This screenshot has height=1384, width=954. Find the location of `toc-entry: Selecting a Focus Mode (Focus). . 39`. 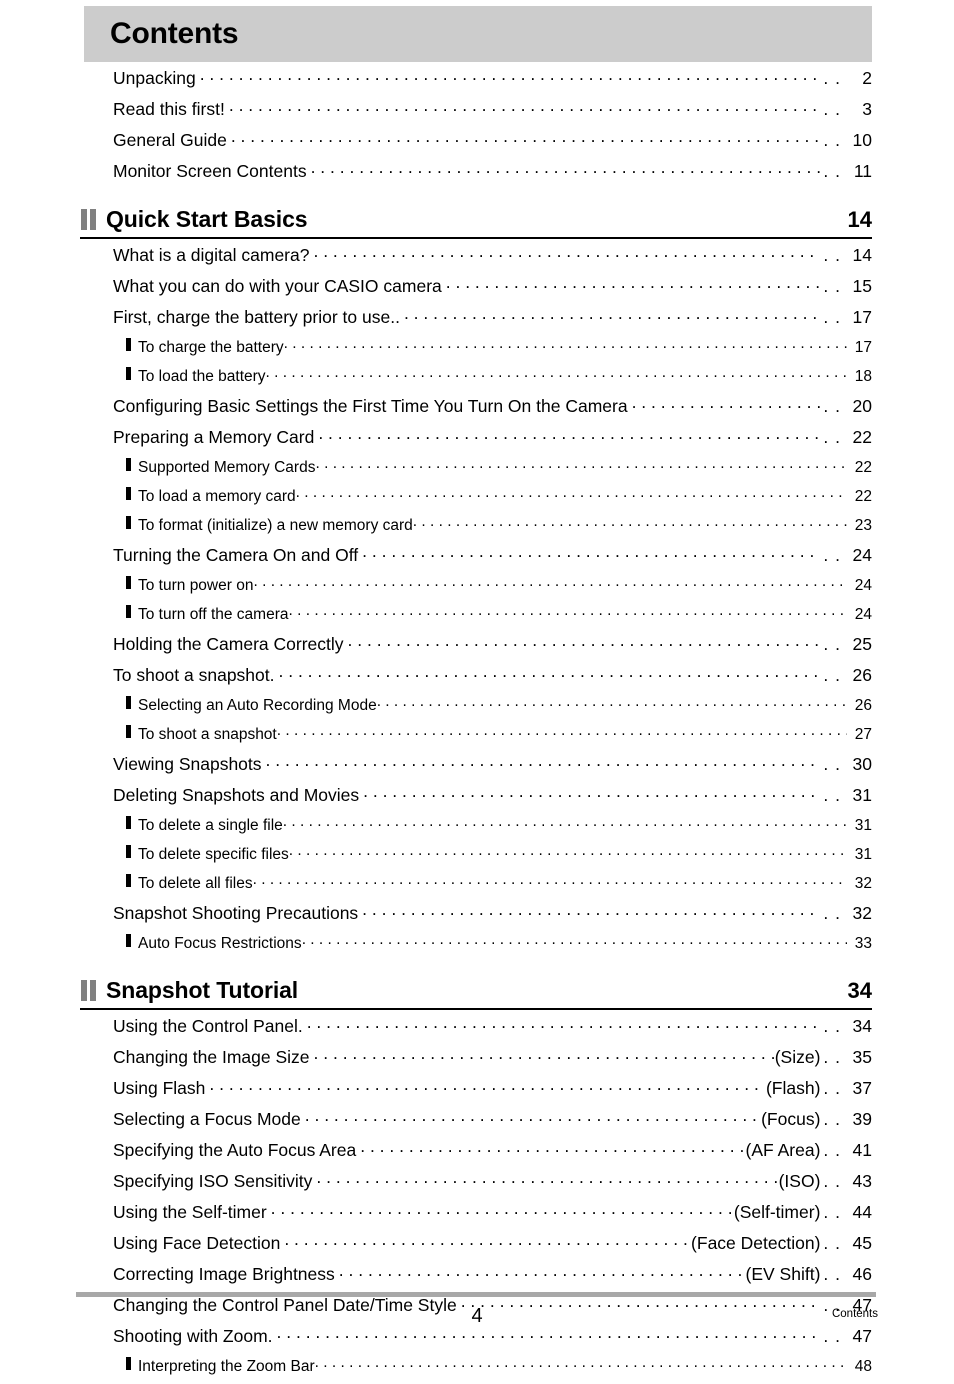

toc-entry: Selecting a Focus Mode (Focus). . 39 is located at coordinates (476, 1122).